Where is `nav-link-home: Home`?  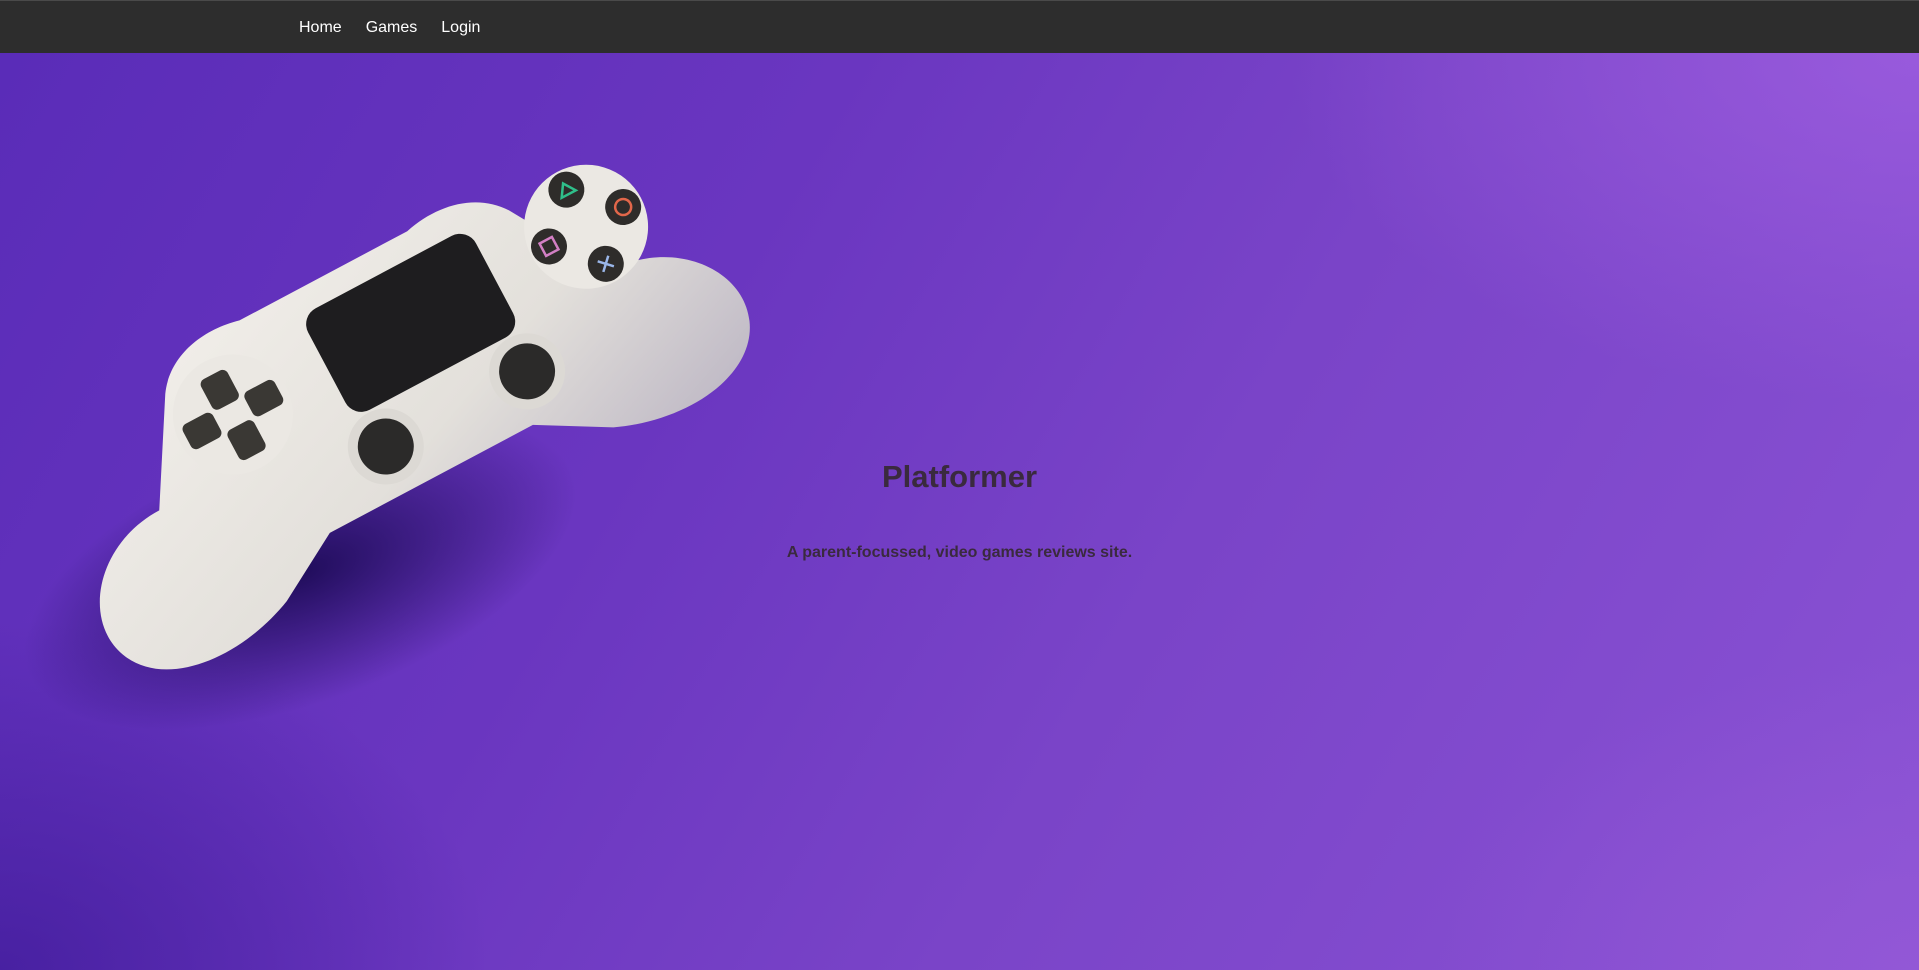
nav-link-home: Home is located at coordinates (320, 28).